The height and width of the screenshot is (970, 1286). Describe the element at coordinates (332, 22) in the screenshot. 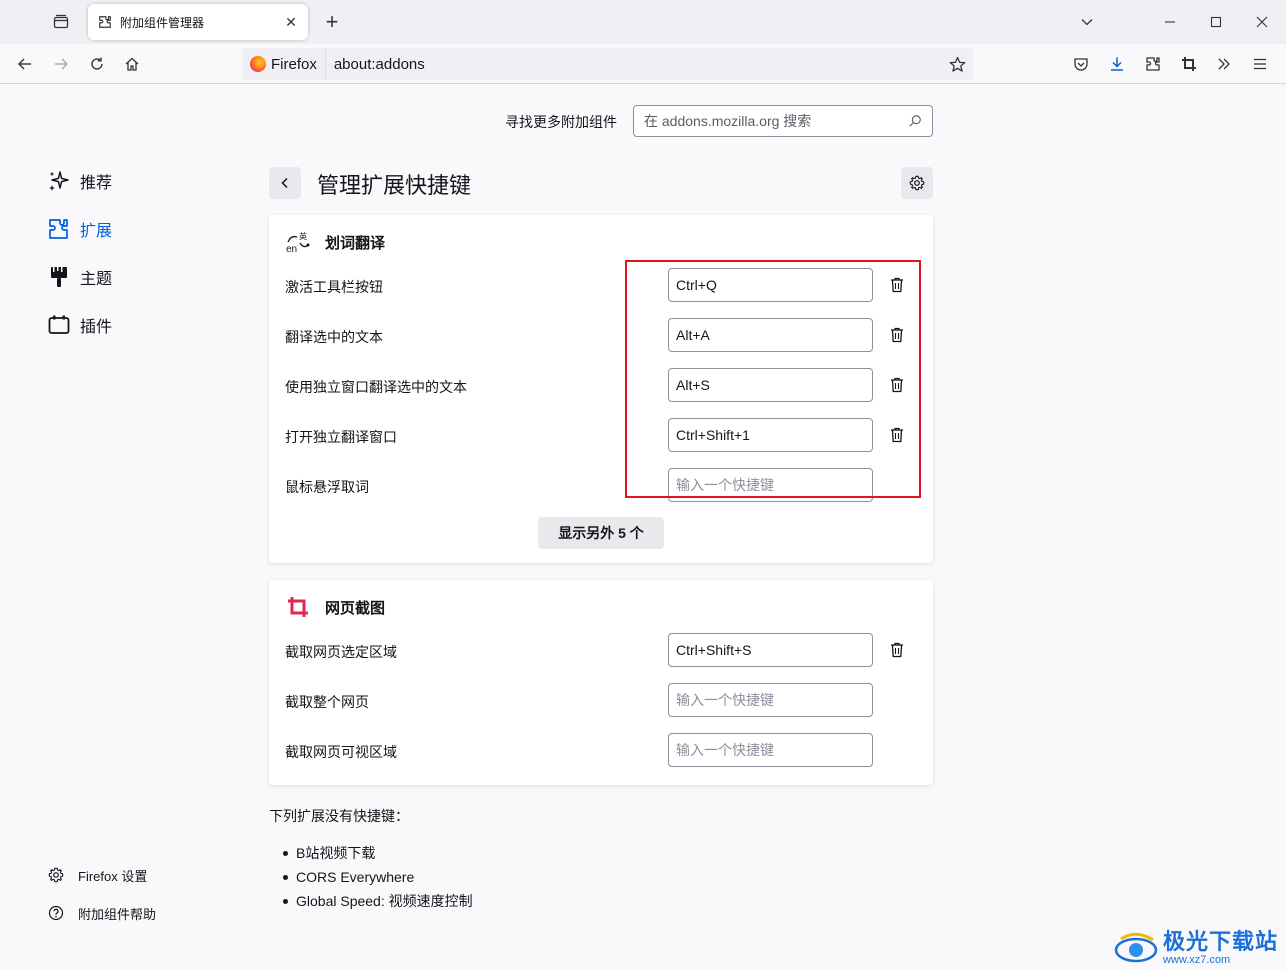

I see `new-tab-button: +` at that location.